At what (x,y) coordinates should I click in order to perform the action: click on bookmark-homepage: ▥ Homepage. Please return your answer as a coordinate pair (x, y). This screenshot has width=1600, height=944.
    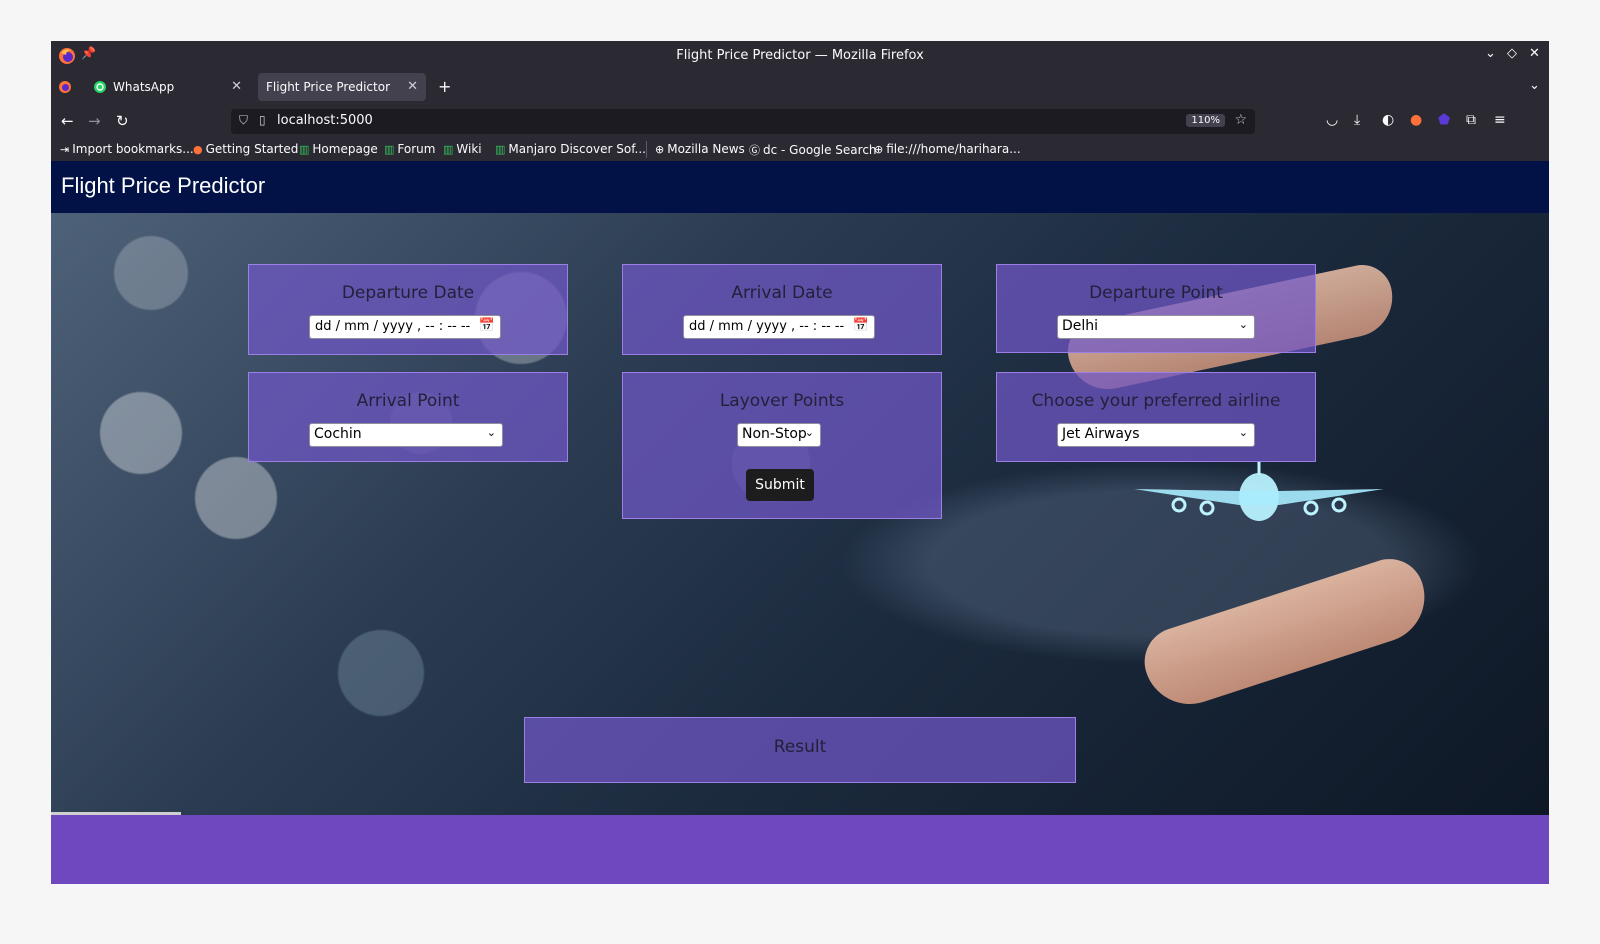
    Looking at the image, I should click on (338, 149).